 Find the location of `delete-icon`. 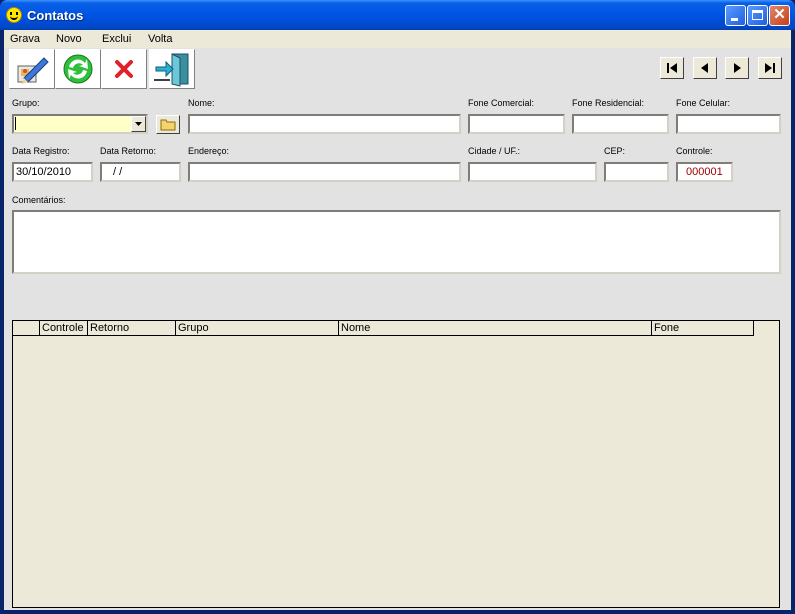

delete-icon is located at coordinates (124, 69).